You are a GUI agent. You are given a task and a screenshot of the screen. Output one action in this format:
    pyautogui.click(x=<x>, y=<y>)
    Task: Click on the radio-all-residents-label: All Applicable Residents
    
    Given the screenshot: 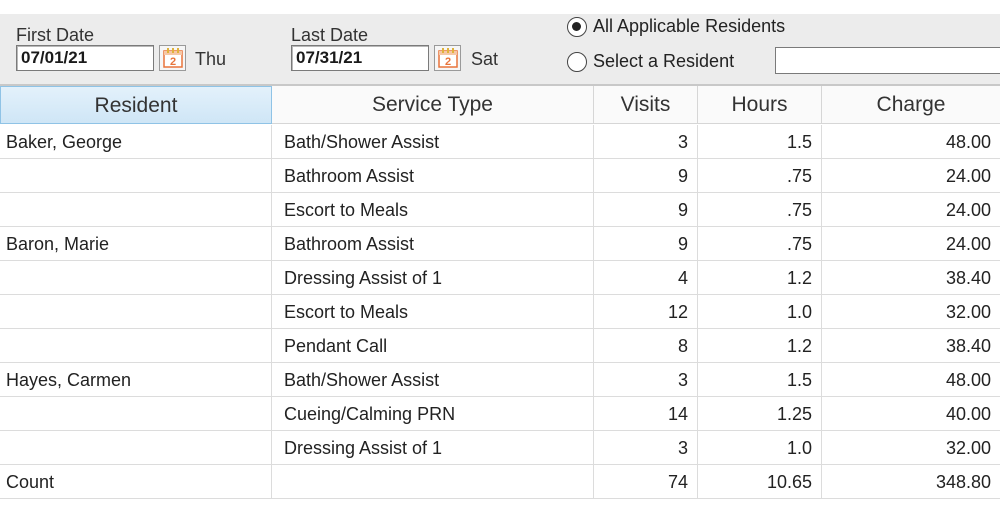 What is the action you would take?
    pyautogui.click(x=689, y=26)
    